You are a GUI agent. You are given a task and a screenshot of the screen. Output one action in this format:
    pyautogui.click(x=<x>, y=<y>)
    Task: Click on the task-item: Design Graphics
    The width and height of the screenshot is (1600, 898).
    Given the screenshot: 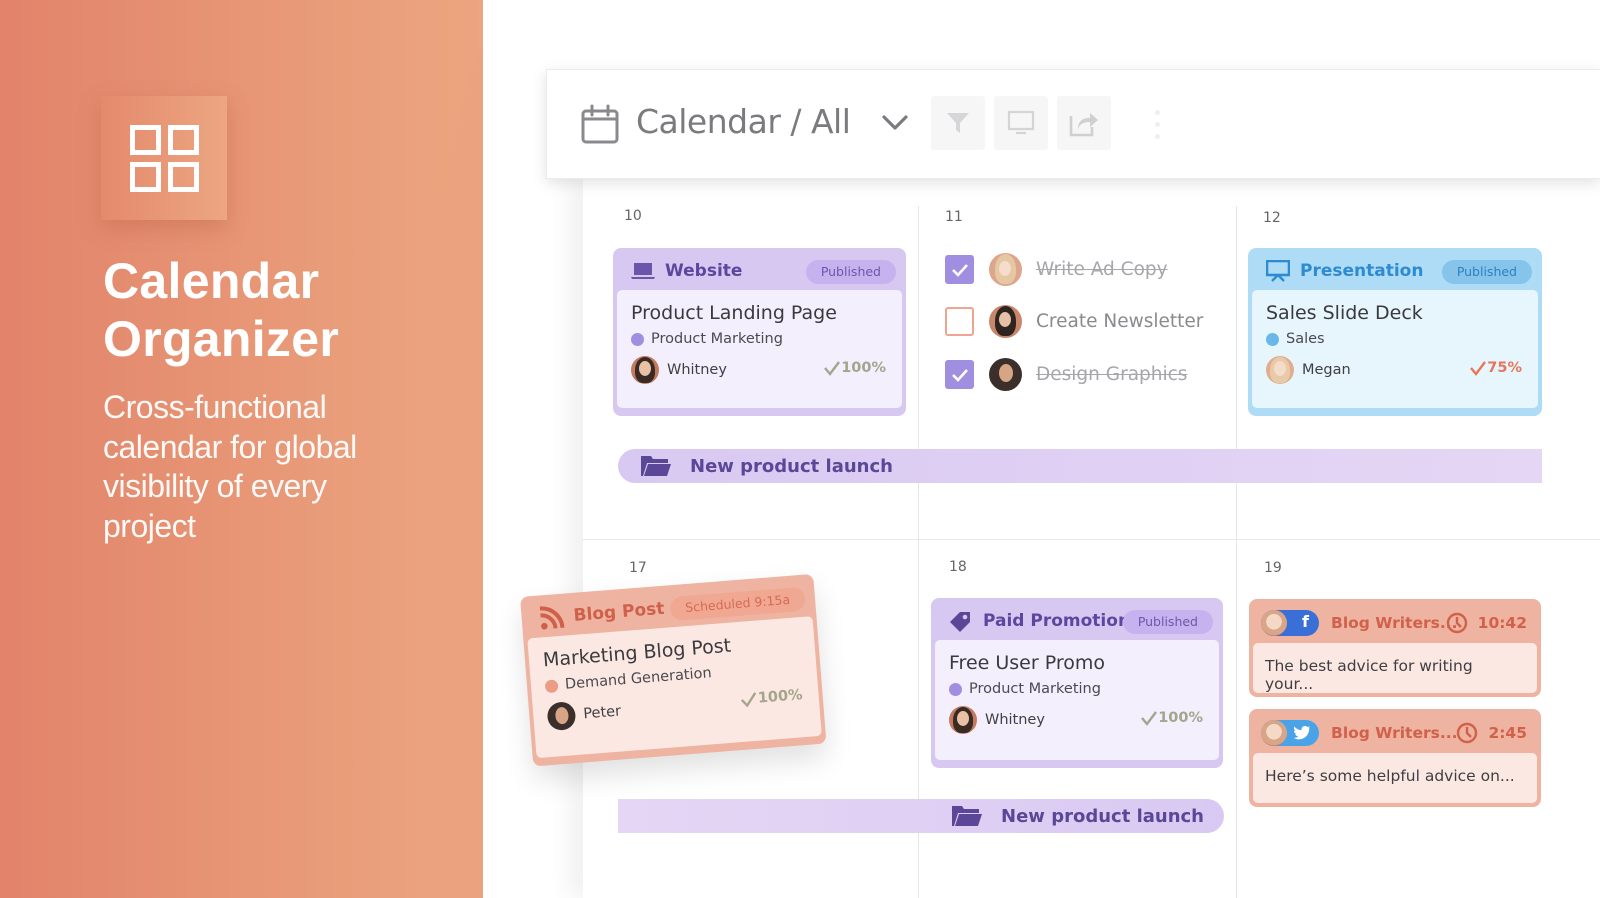 What is the action you would take?
    pyautogui.click(x=1066, y=374)
    